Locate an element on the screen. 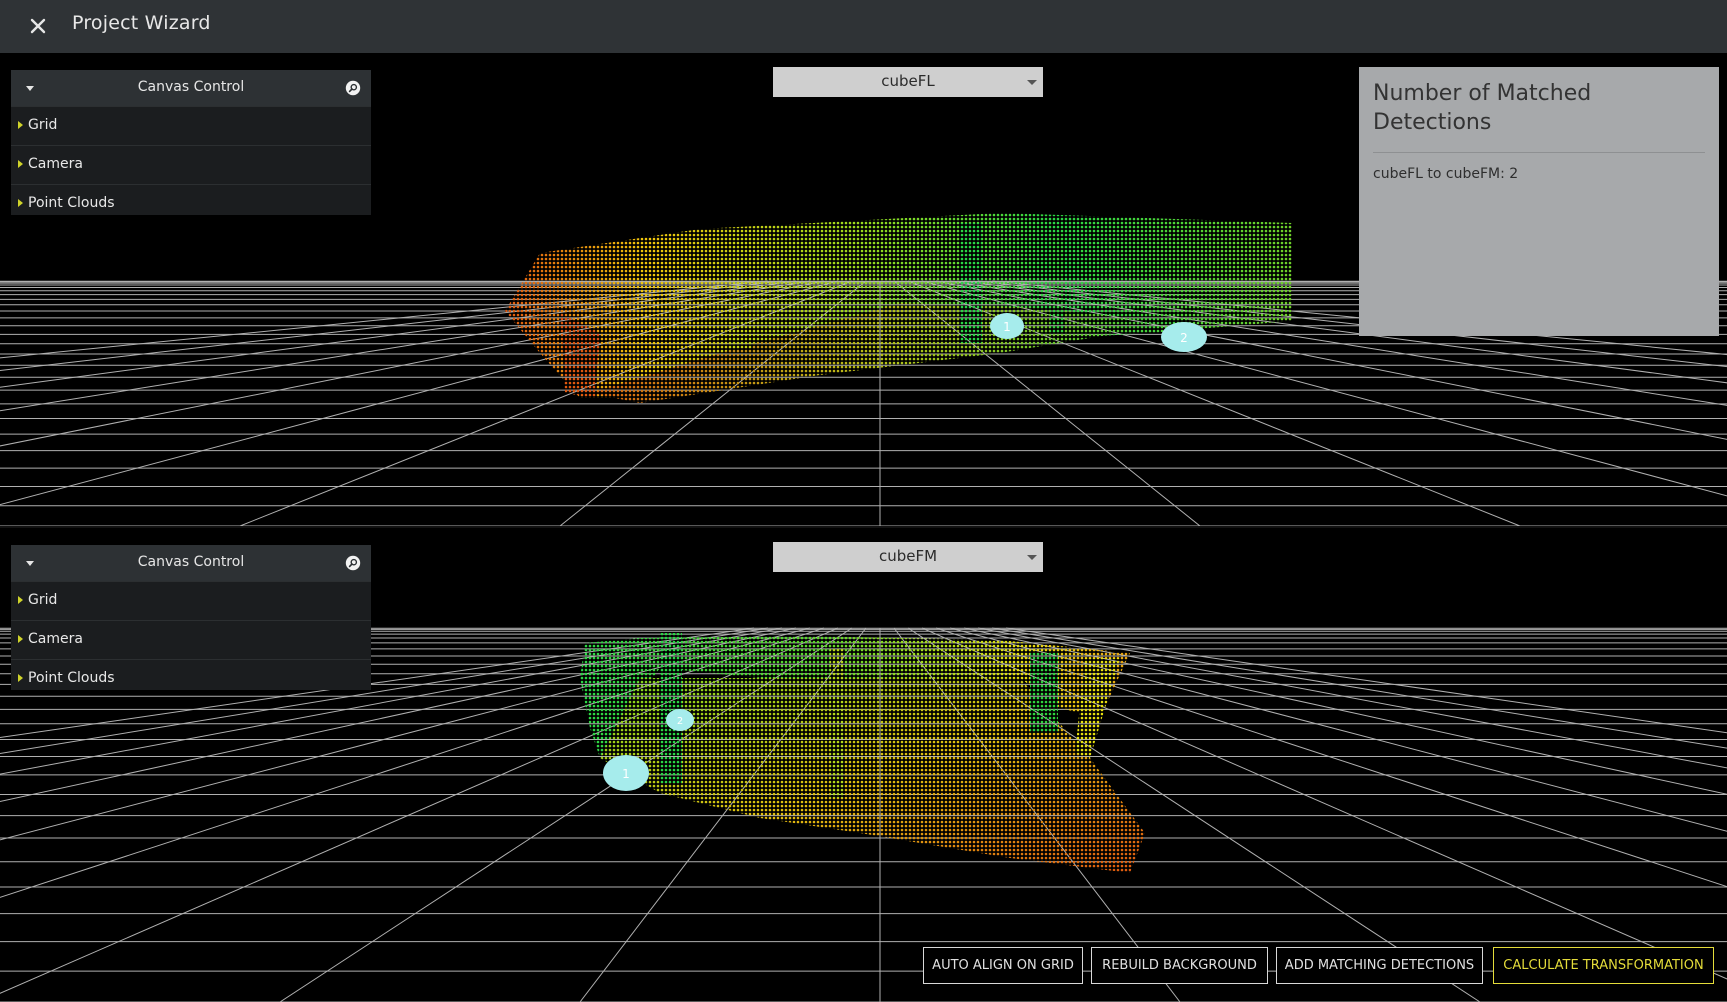 This screenshot has height=1002, width=1727. point-cloud-bottom is located at coordinates (862, 753).